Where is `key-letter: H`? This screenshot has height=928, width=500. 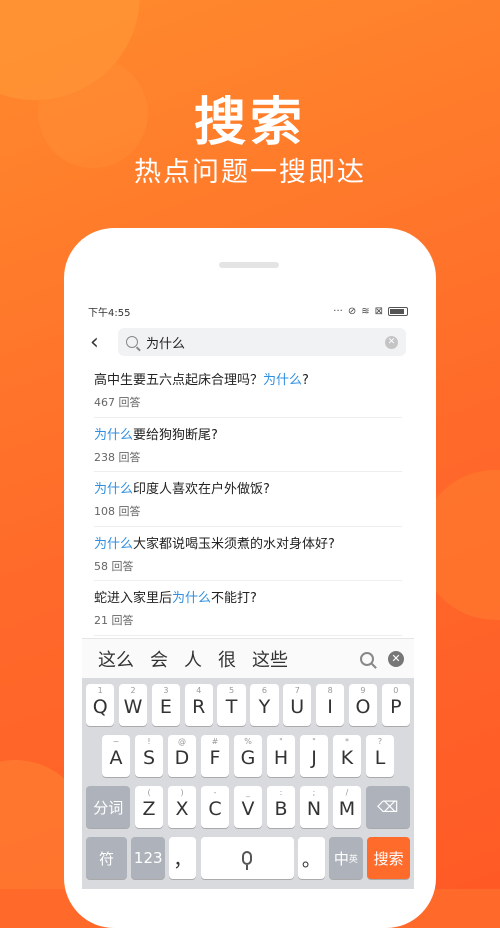 key-letter: H is located at coordinates (281, 758).